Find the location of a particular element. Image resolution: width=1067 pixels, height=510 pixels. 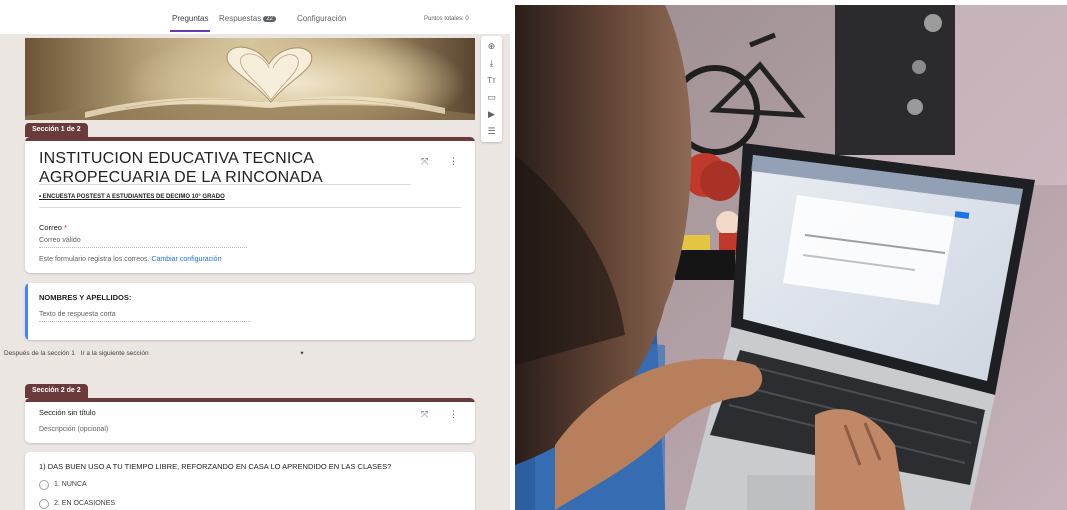

add-image-icon: ▭ is located at coordinates (491, 97).